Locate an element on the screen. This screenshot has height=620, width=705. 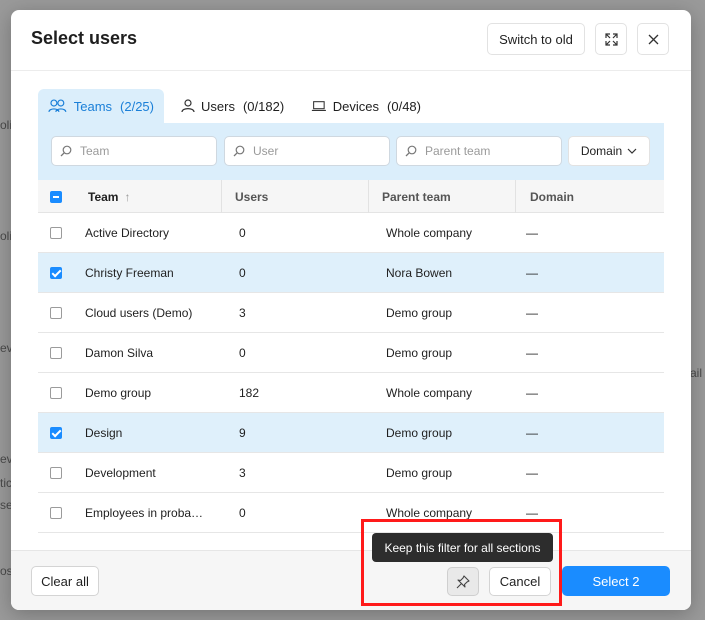
dialog-title: Select users is located at coordinates (84, 38).